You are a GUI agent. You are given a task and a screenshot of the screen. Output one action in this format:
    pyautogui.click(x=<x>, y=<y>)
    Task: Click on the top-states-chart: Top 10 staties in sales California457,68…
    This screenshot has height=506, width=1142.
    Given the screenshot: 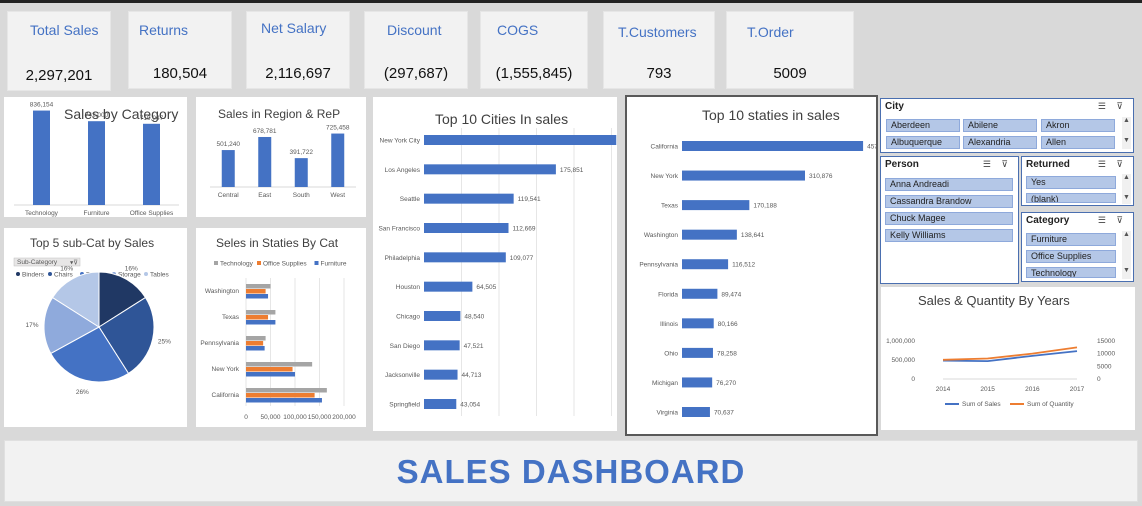 What is the action you would take?
    pyautogui.click(x=751, y=265)
    